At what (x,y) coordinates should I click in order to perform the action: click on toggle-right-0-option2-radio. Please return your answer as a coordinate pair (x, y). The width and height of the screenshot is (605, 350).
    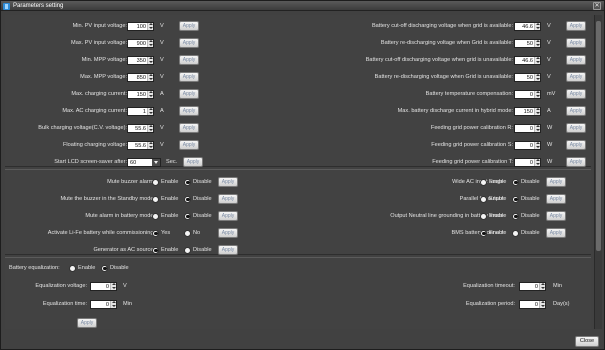
    Looking at the image, I should click on (515, 182).